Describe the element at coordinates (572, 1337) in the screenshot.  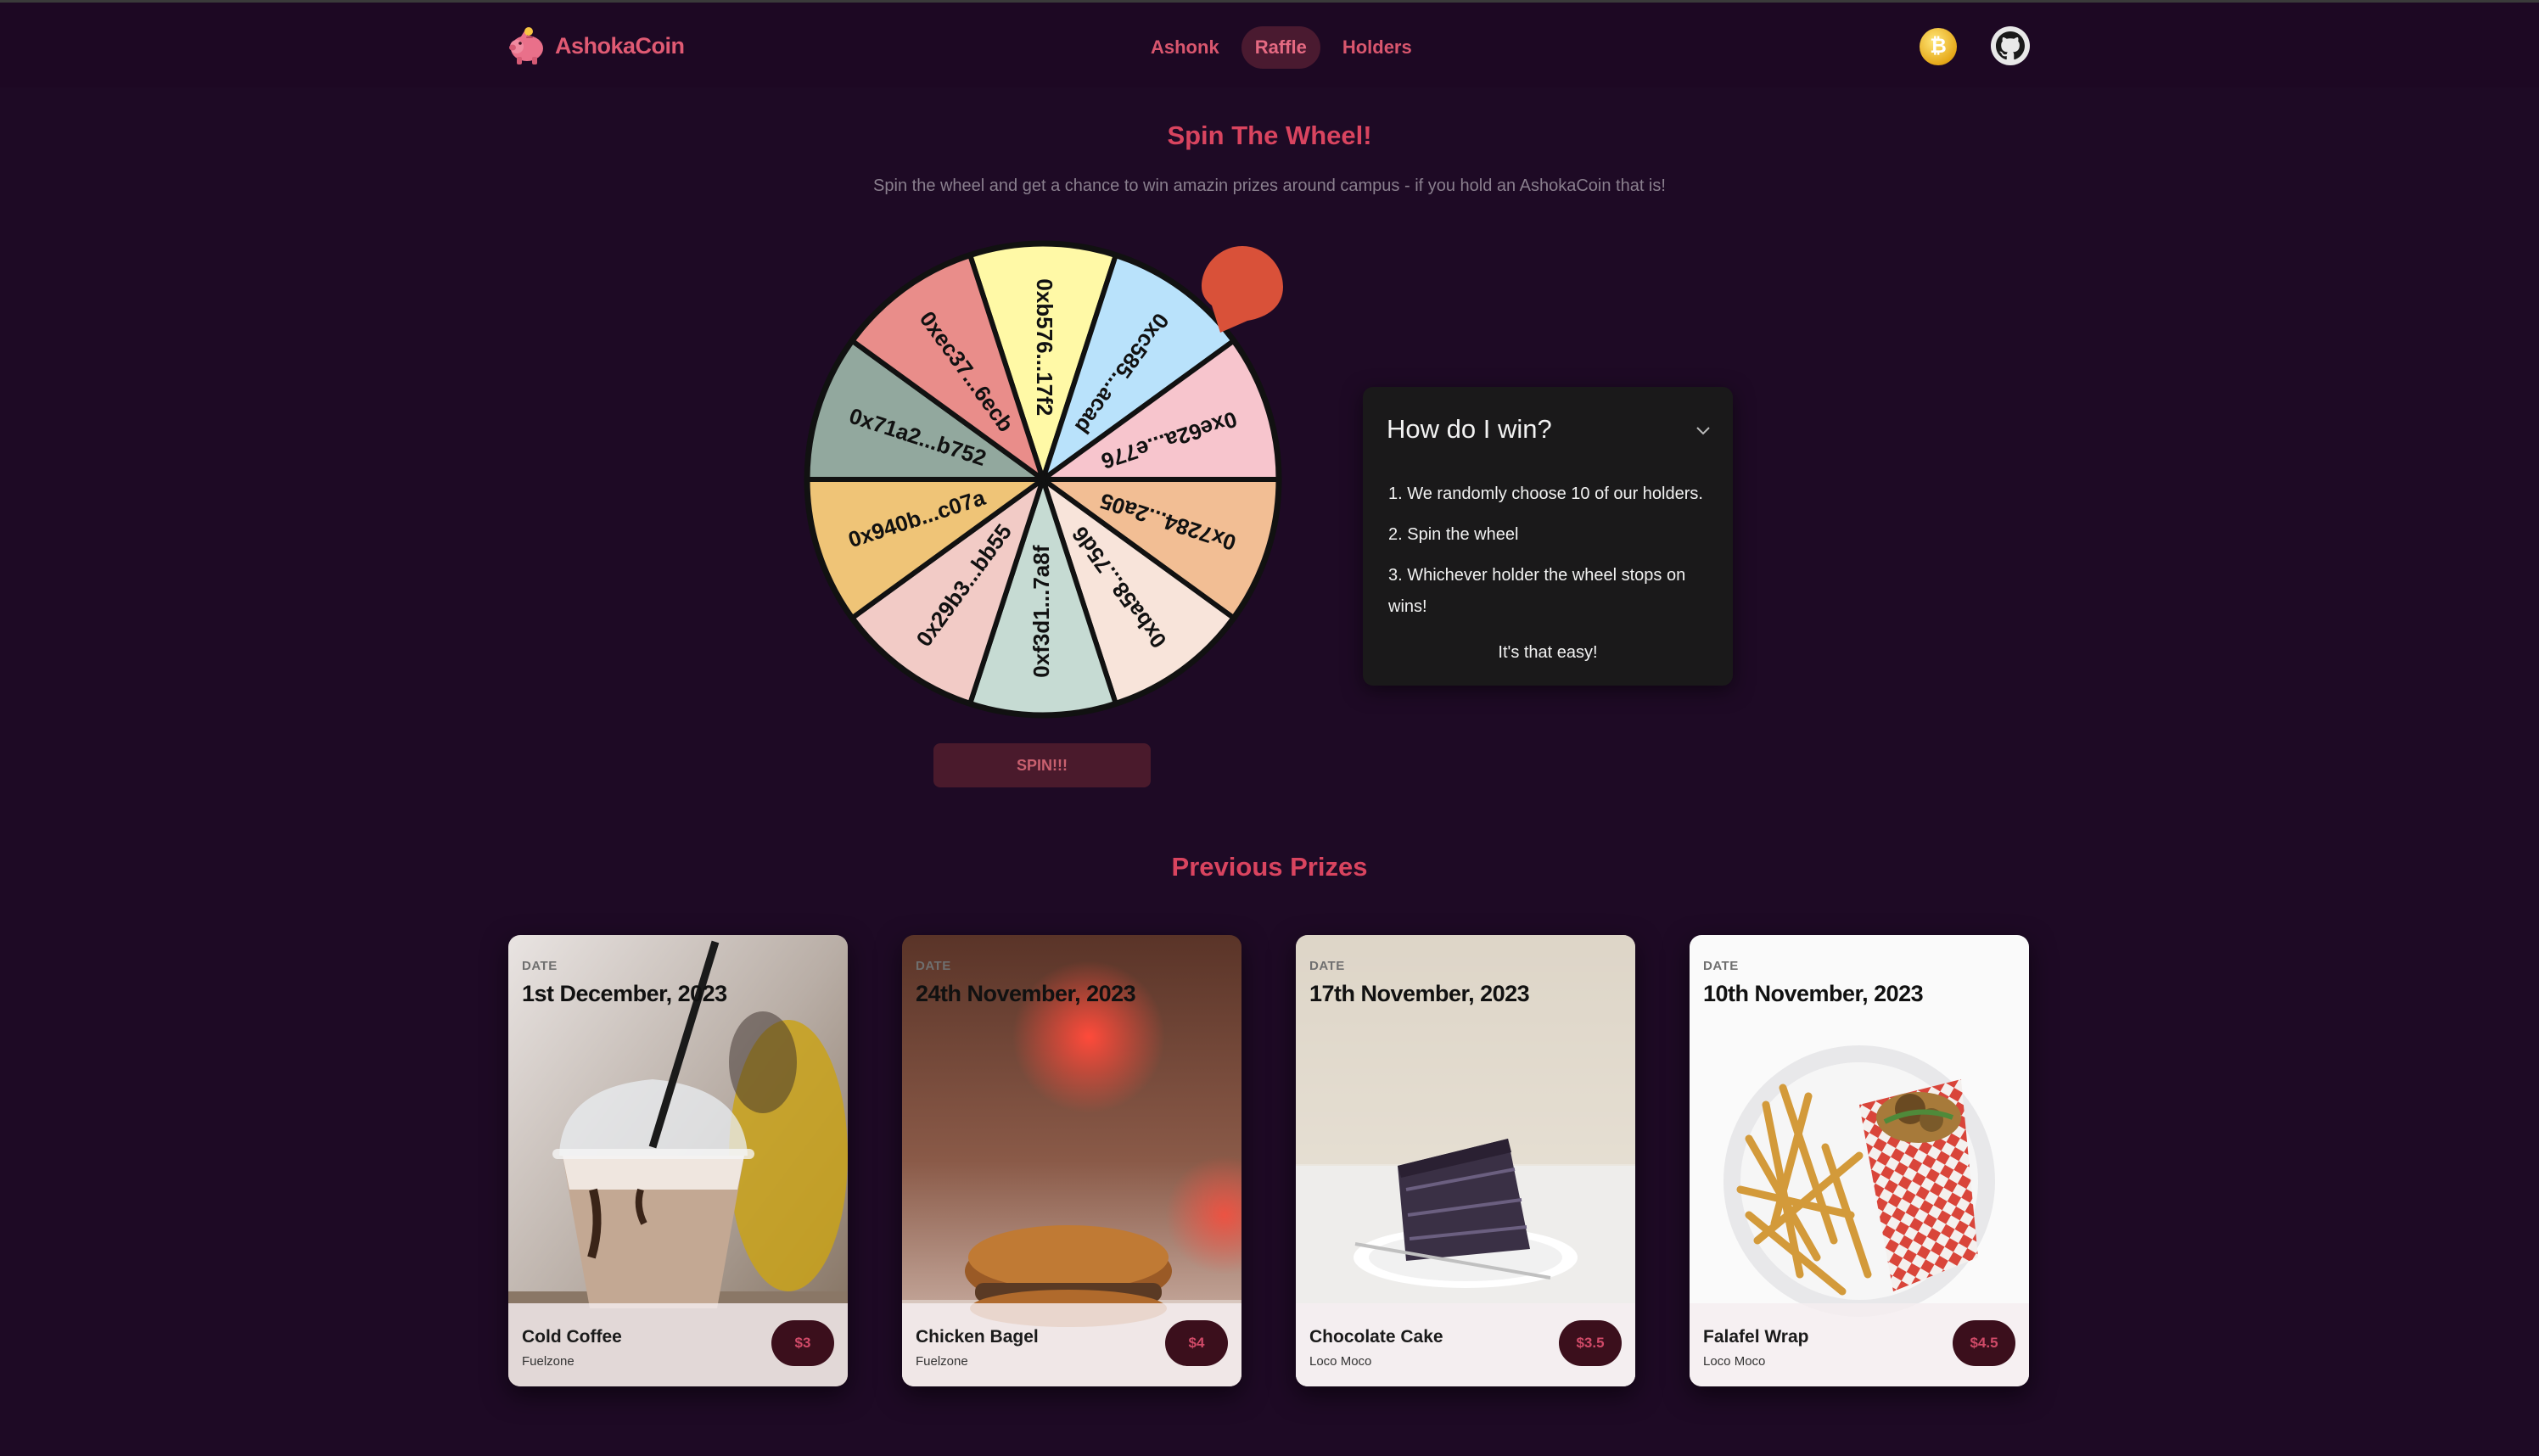
I see `prize-name: Cold Coffee` at that location.